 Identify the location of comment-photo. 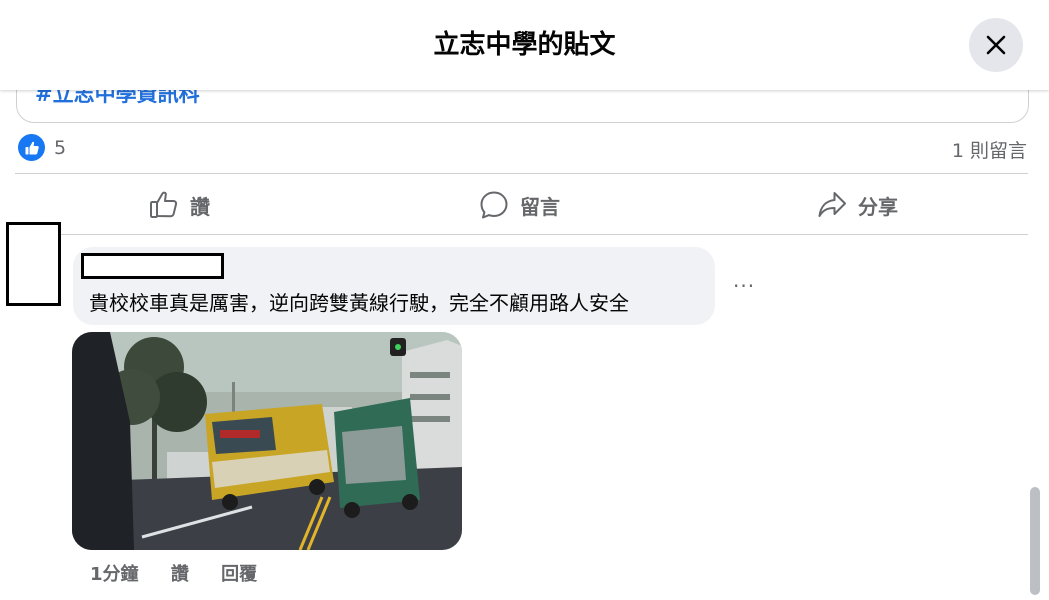
(267, 441).